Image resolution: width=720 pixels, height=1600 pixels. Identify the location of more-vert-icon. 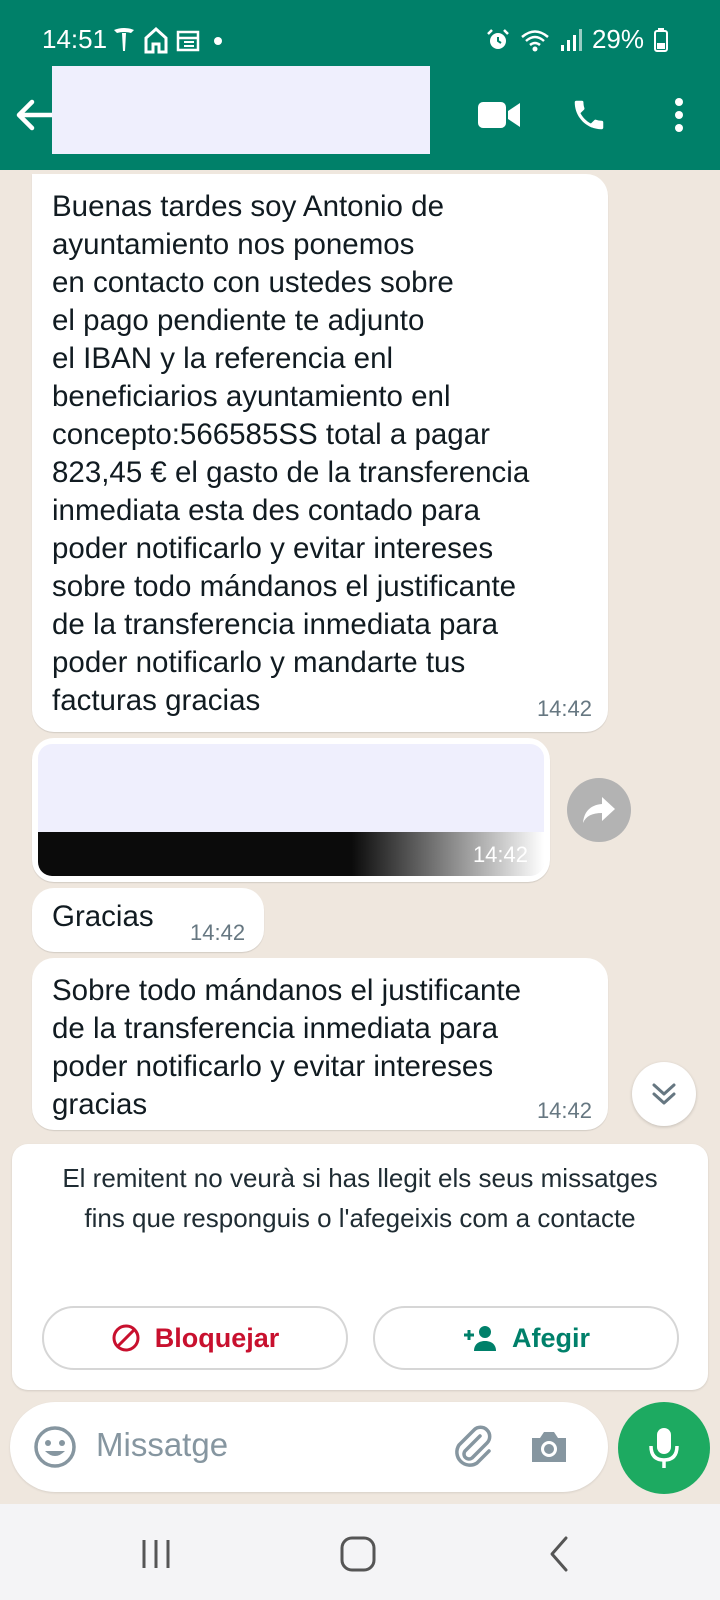
(679, 115).